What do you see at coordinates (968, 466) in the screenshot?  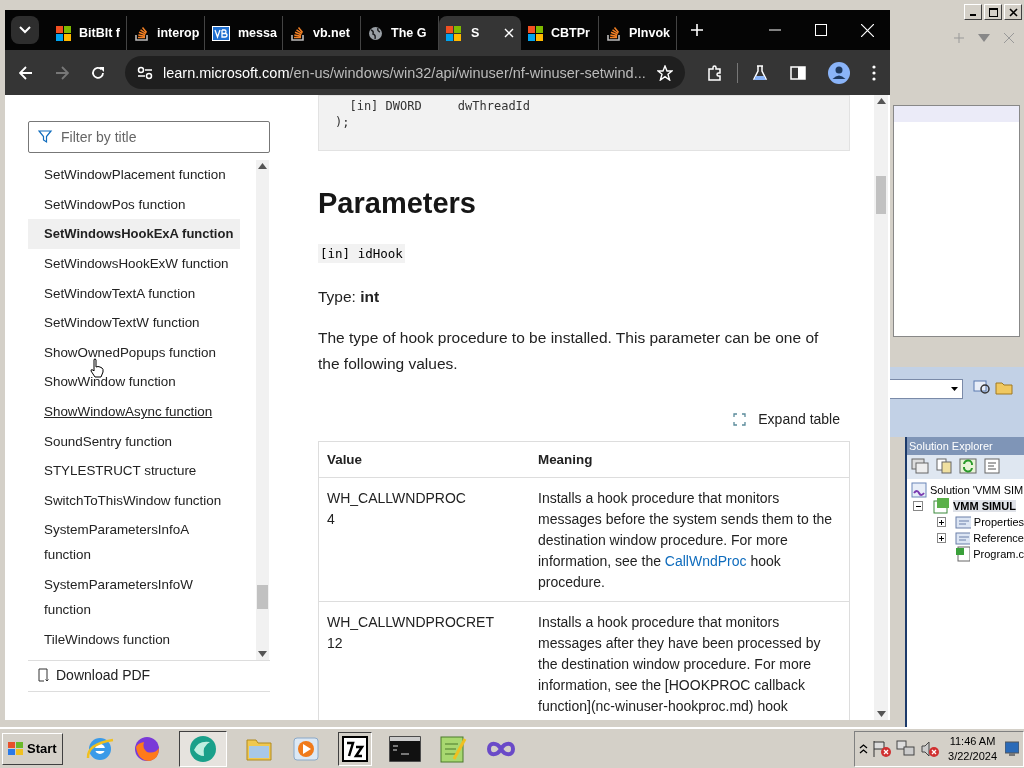 I see `refresh-icon` at bounding box center [968, 466].